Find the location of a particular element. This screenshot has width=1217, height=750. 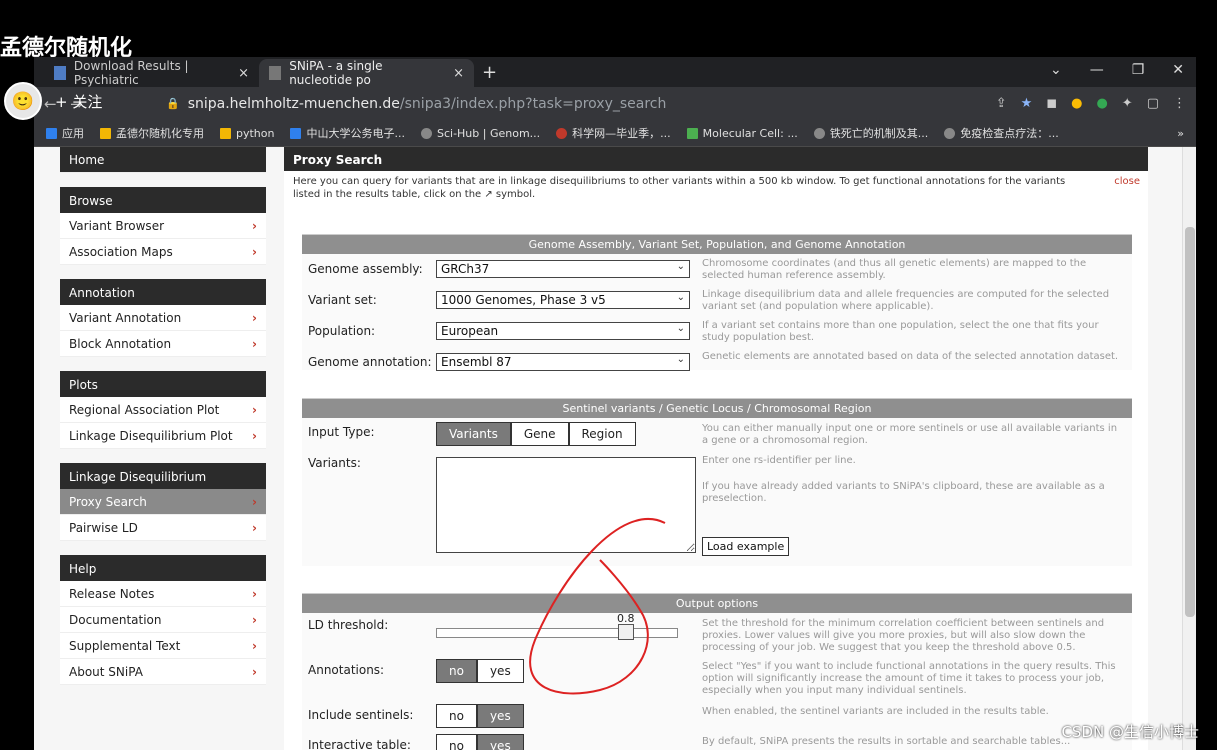

menu-icon: ⋮ is located at coordinates (1179, 103).